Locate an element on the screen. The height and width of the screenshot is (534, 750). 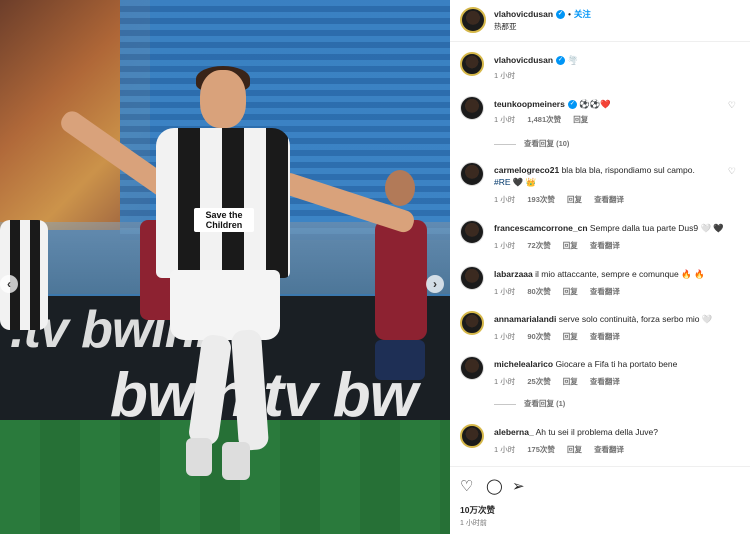
comment-username: francescamcorrone_cn is located at coordinates (541, 228).